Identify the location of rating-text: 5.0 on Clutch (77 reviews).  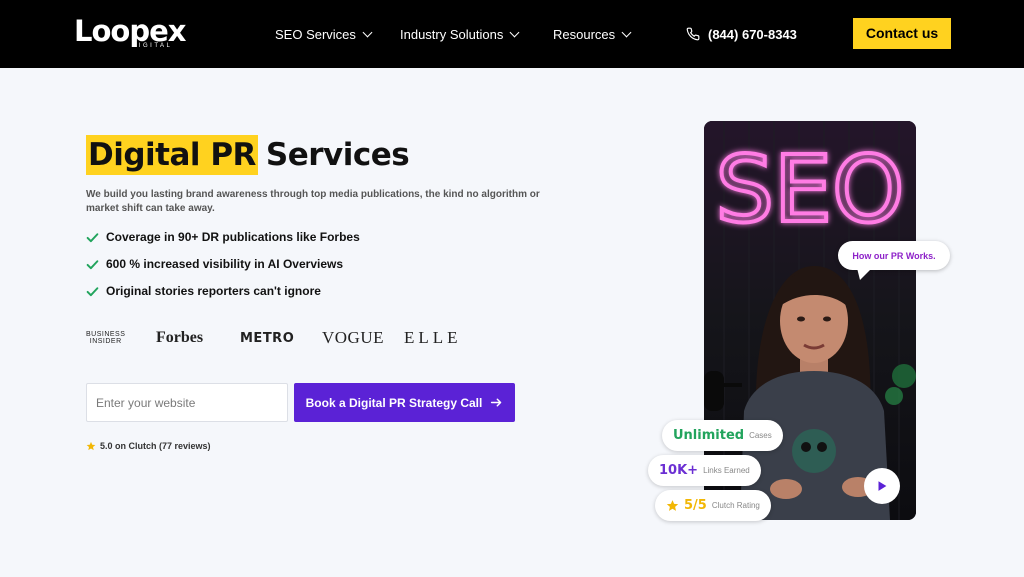
(155, 446).